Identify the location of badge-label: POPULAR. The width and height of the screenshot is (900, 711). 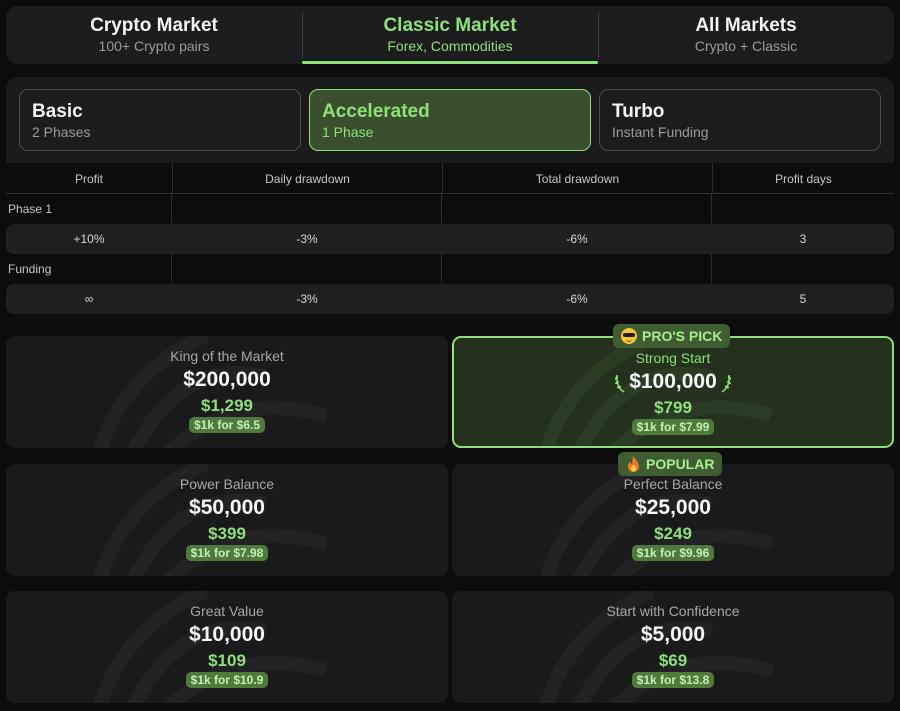
(680, 464).